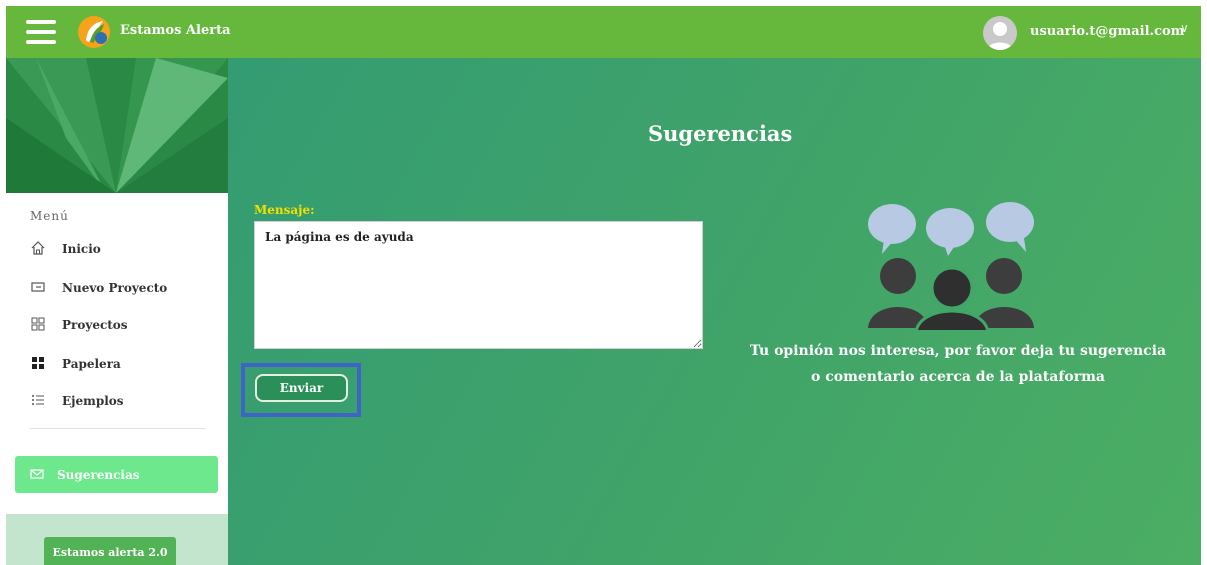 The image size is (1207, 565). What do you see at coordinates (81, 249) in the screenshot?
I see `sidebar-item-label: Inicio` at bounding box center [81, 249].